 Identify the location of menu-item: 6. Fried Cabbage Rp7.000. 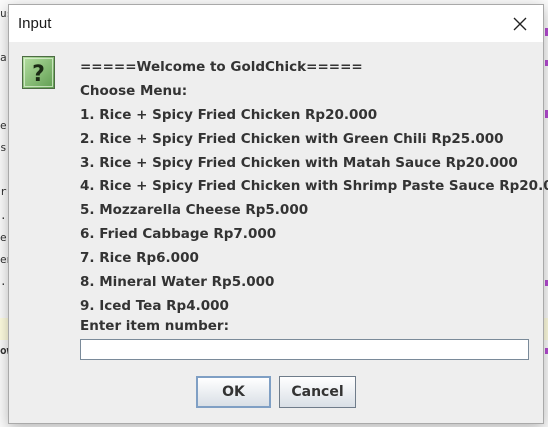
(178, 234).